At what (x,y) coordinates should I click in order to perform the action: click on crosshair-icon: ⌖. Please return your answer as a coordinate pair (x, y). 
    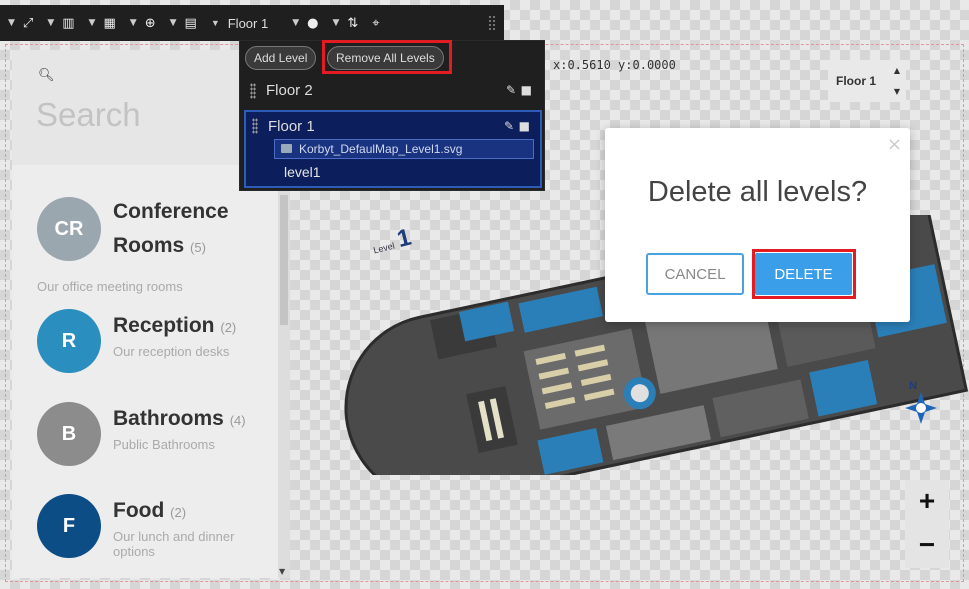
    Looking at the image, I should click on (376, 23).